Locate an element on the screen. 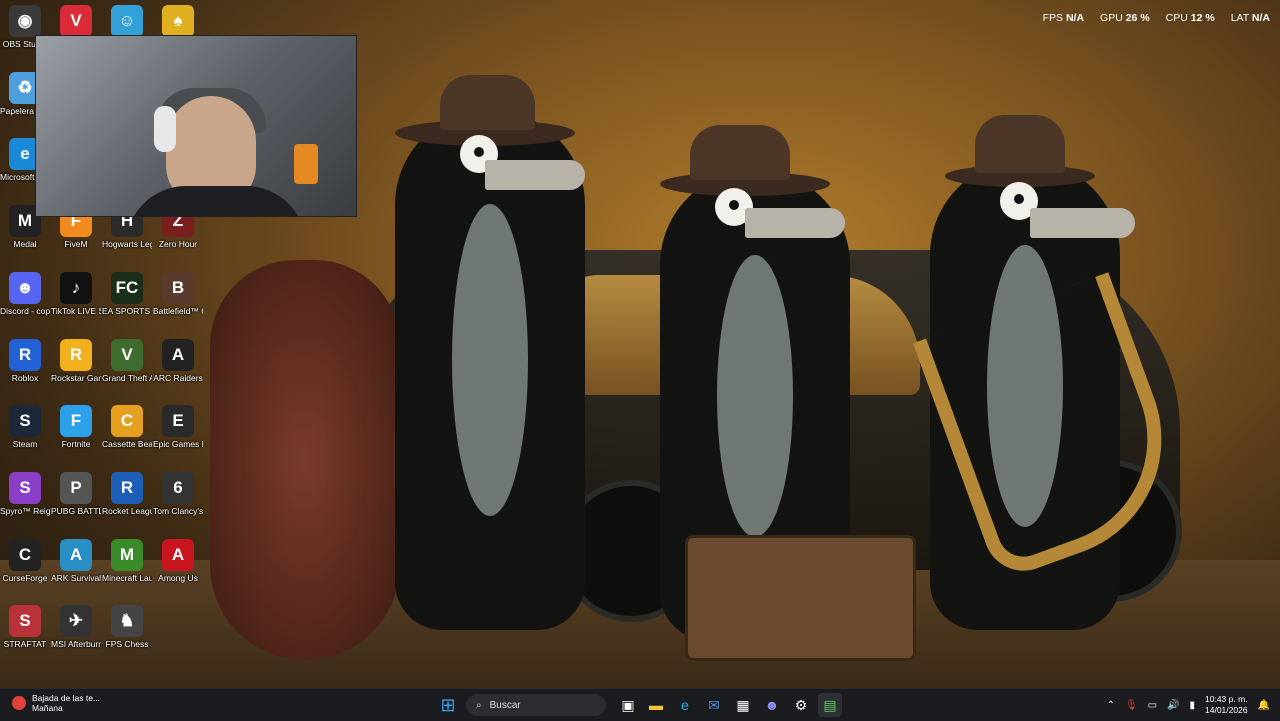  desktop-icon-label: MSI Afterburner is located at coordinates (76, 644).